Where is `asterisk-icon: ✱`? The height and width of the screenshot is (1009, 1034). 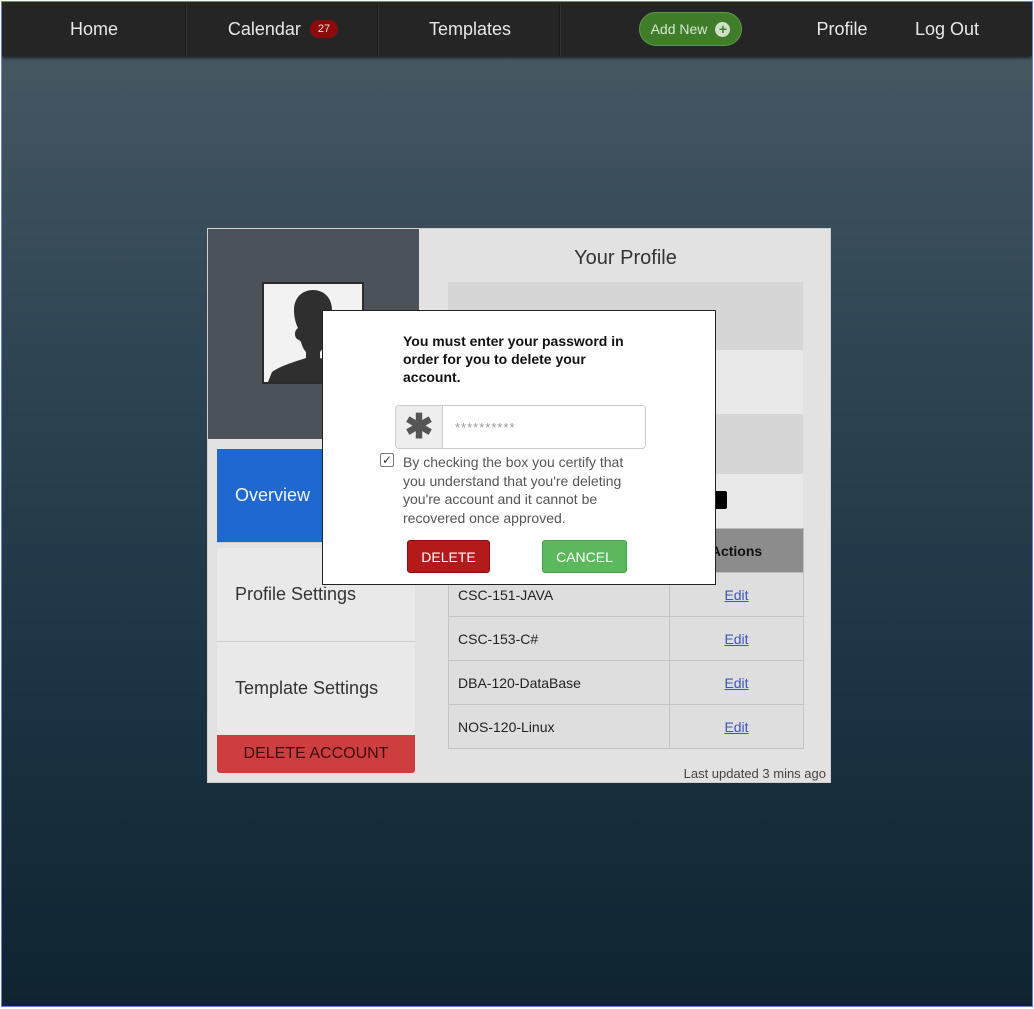
asterisk-icon: ✱ is located at coordinates (419, 427).